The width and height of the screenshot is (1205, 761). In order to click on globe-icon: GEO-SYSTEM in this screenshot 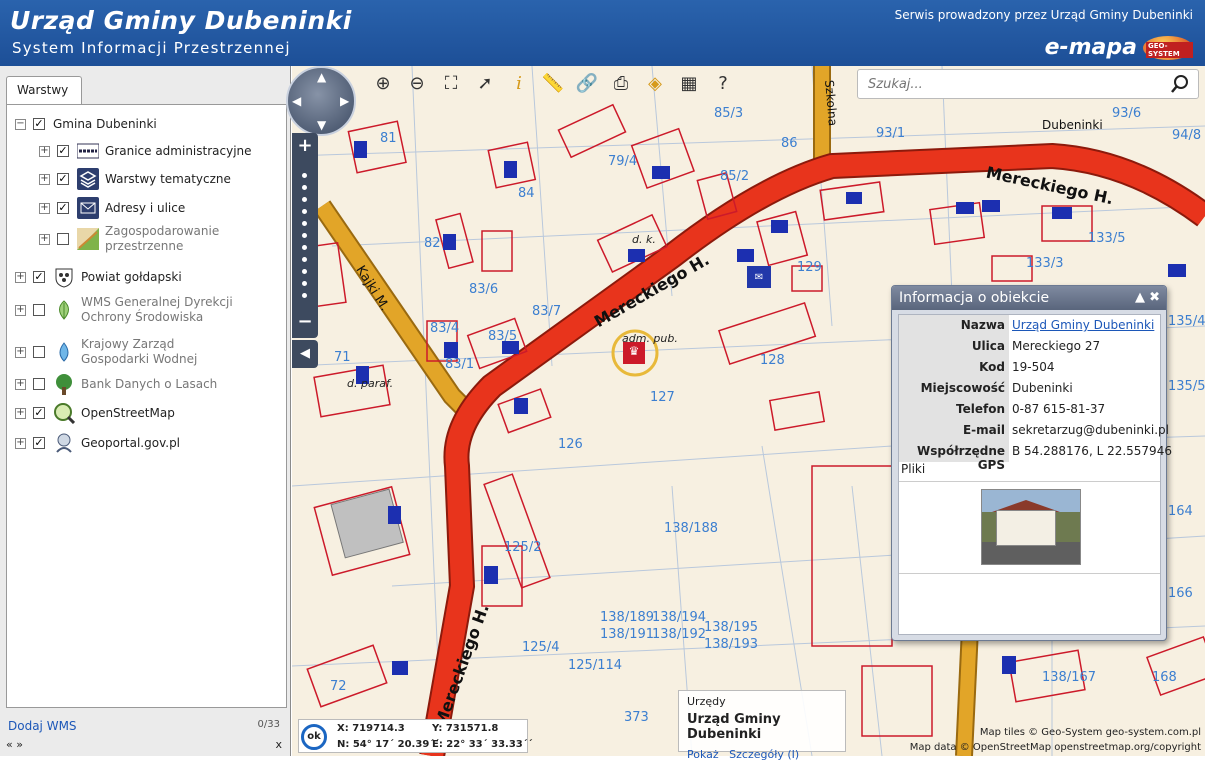, I will do `click(1168, 47)`.